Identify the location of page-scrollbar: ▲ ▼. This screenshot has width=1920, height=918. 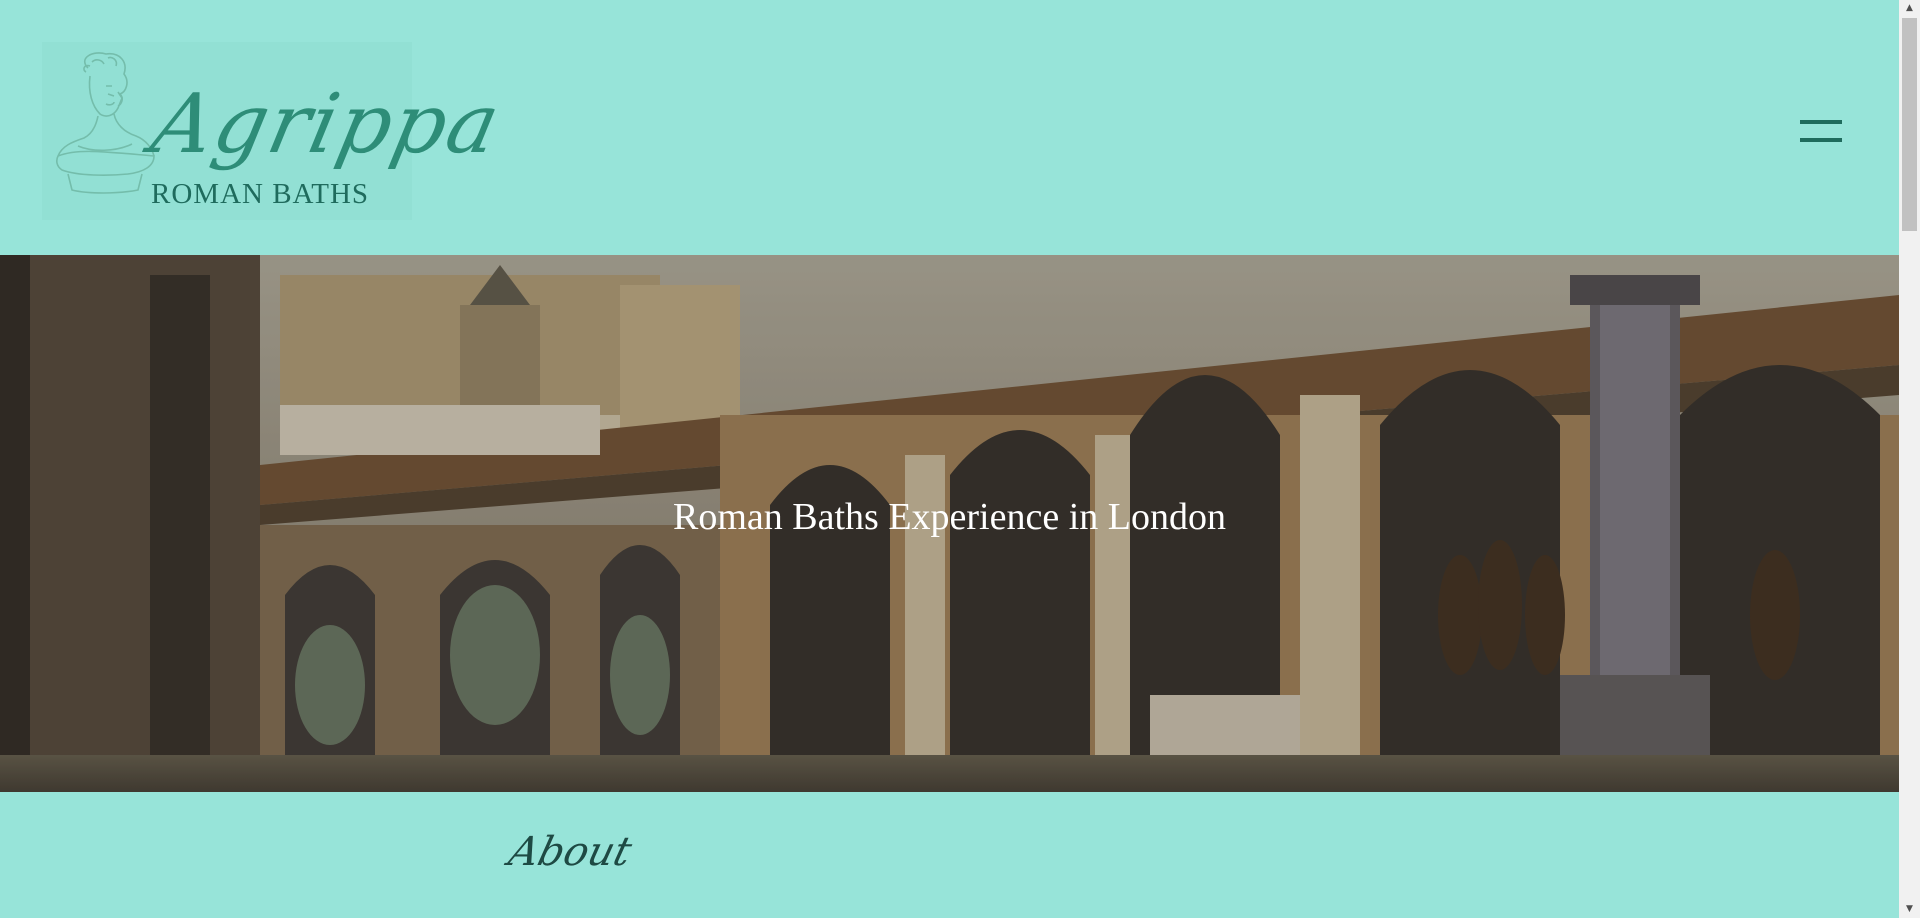
(1909, 459).